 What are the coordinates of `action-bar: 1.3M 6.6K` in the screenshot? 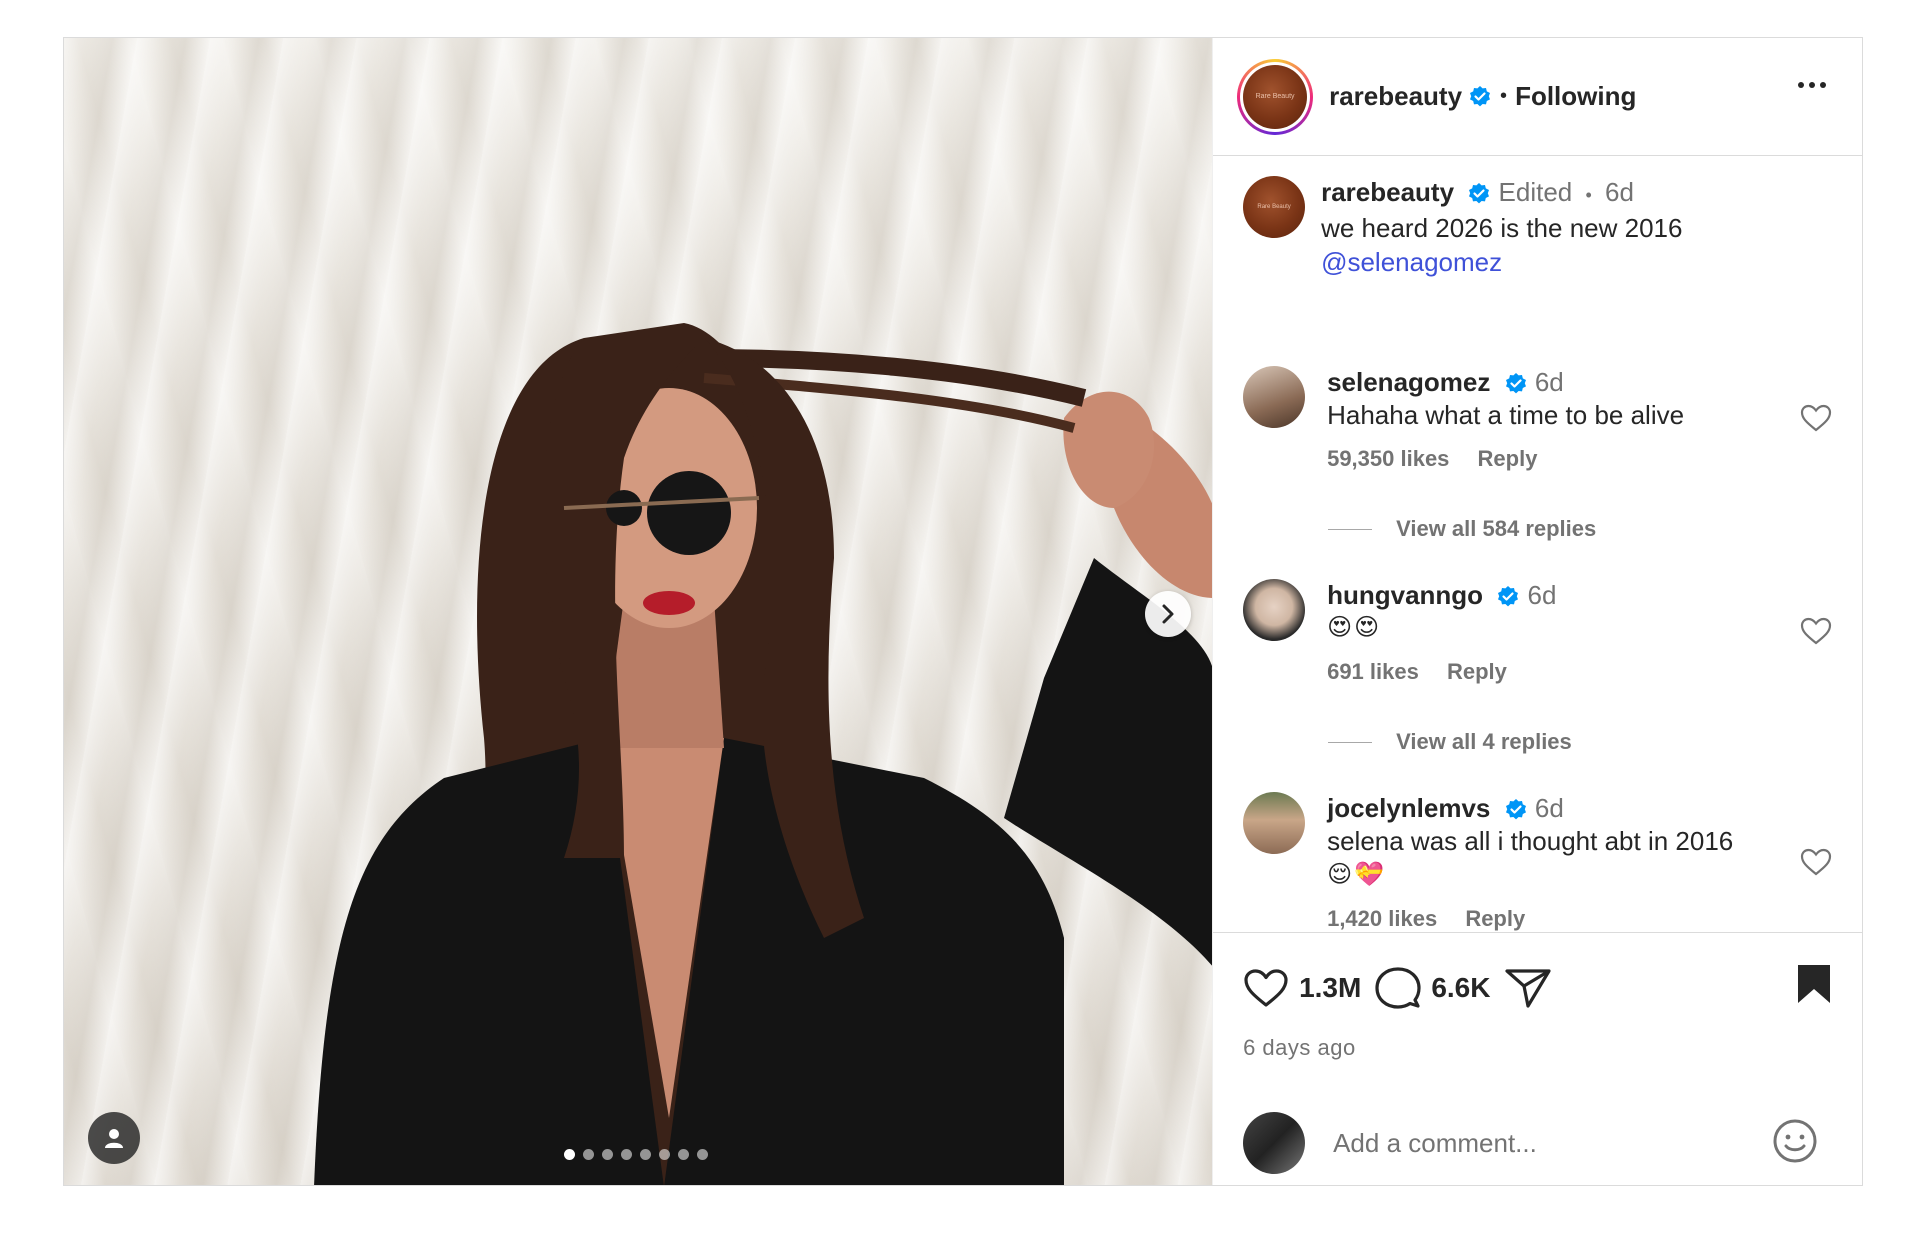 It's located at (1537, 973).